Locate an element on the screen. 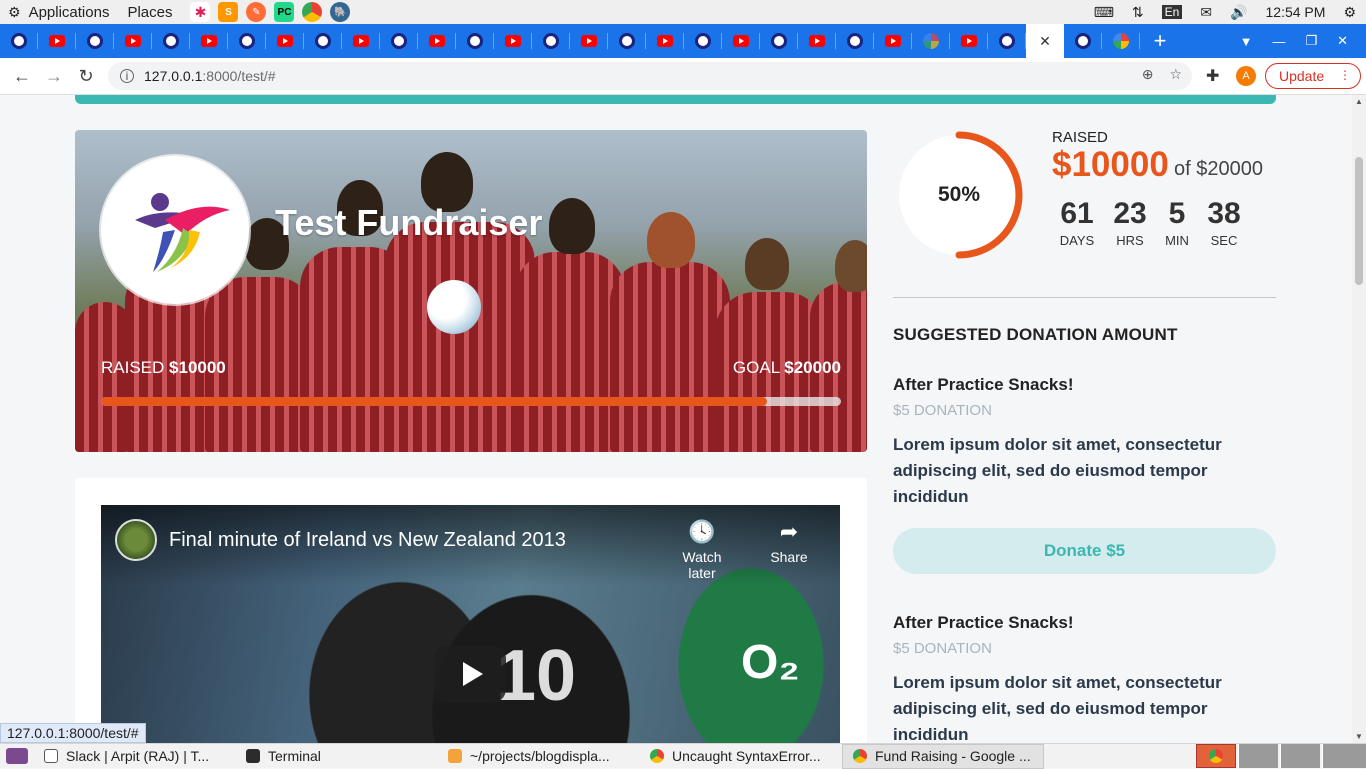 Image resolution: width=1366 pixels, height=769 pixels. watch-later-button: 🕓 Watch later is located at coordinates (702, 550).